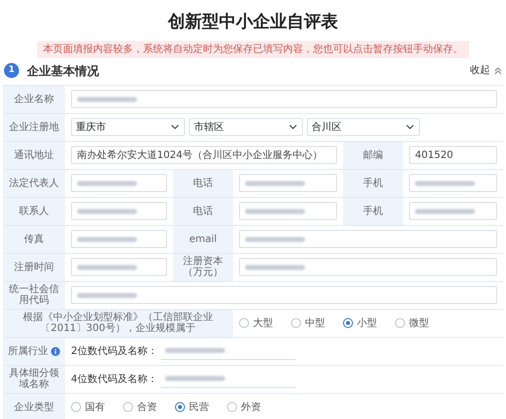 Image resolution: width=506 pixels, height=419 pixels. Describe the element at coordinates (34, 211) in the screenshot. I see `field-label: 联系人` at that location.